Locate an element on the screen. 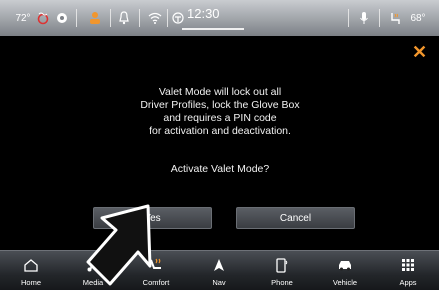 The height and width of the screenshot is (290, 439). nav-phone: Phone is located at coordinates (282, 270).